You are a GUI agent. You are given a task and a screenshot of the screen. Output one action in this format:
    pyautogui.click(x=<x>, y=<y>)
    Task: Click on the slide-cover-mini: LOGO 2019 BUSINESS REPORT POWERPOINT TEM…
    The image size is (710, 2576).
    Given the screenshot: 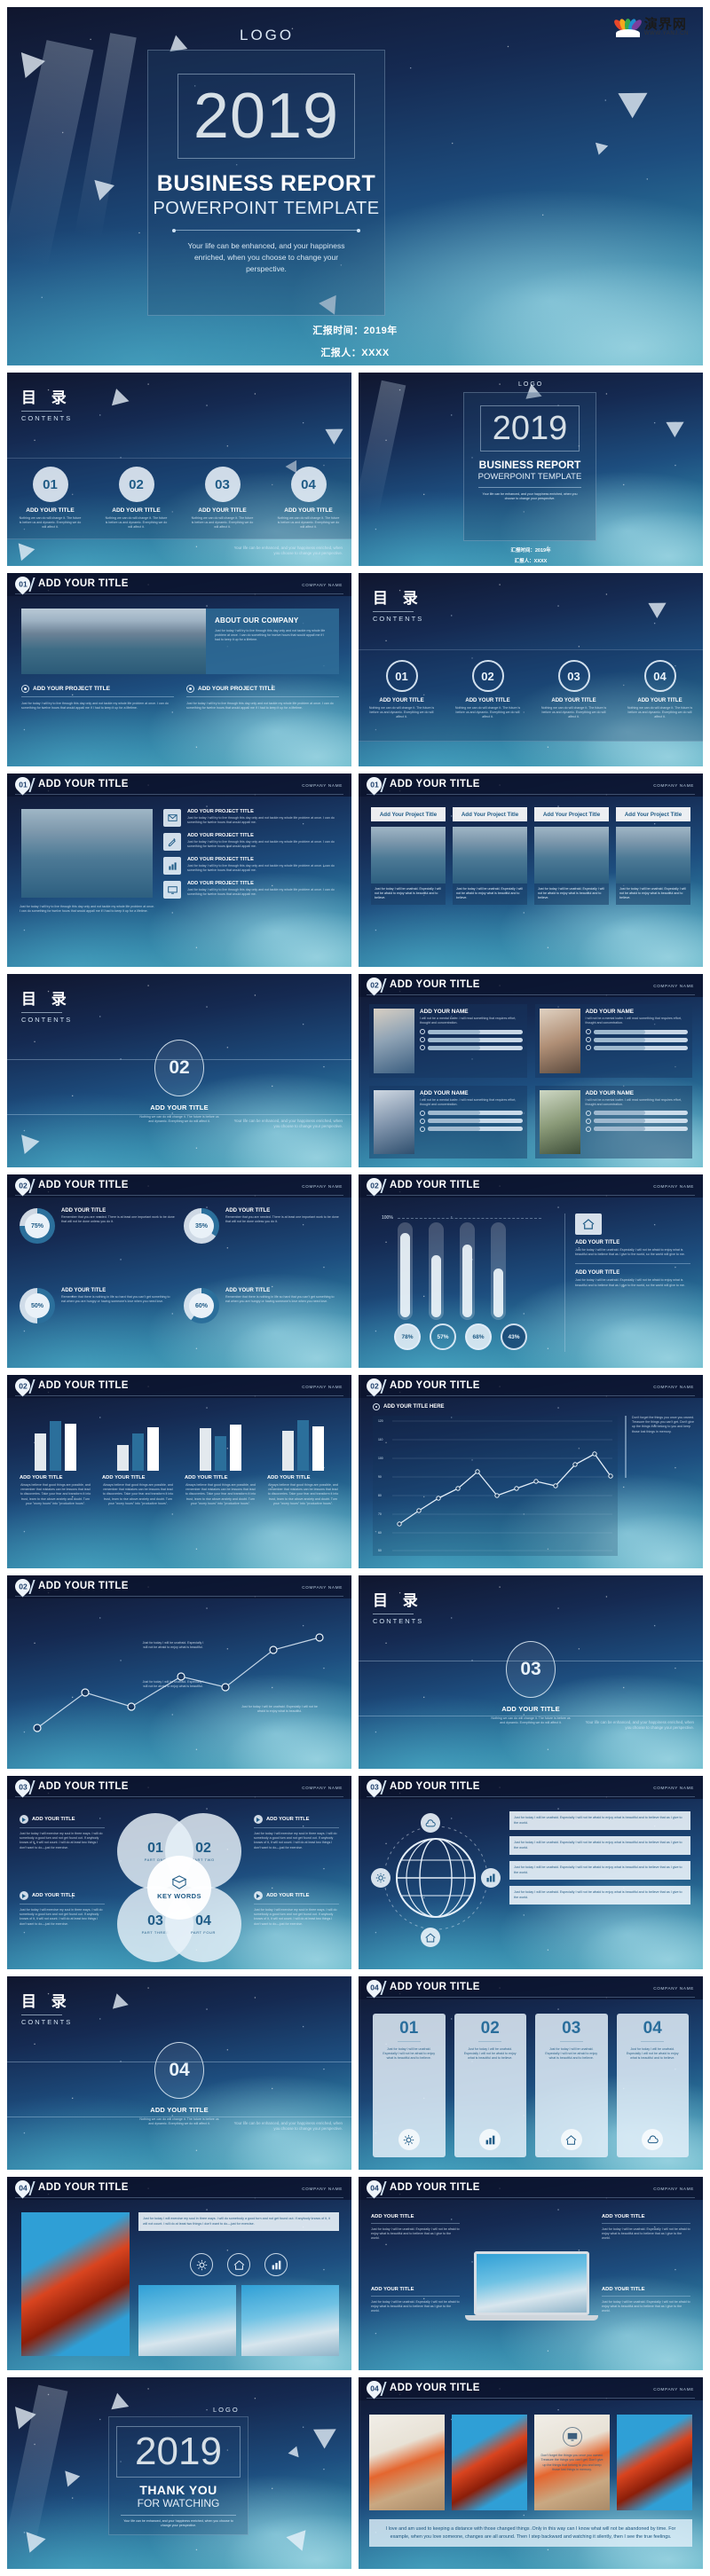 What is the action you would take?
    pyautogui.click(x=531, y=469)
    